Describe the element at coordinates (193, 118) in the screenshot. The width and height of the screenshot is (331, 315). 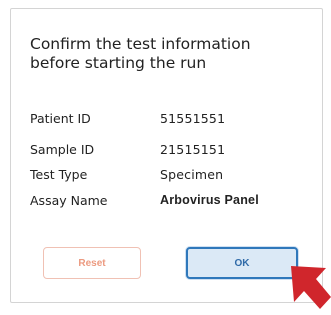
I see `patient-id-value: 51551551` at that location.